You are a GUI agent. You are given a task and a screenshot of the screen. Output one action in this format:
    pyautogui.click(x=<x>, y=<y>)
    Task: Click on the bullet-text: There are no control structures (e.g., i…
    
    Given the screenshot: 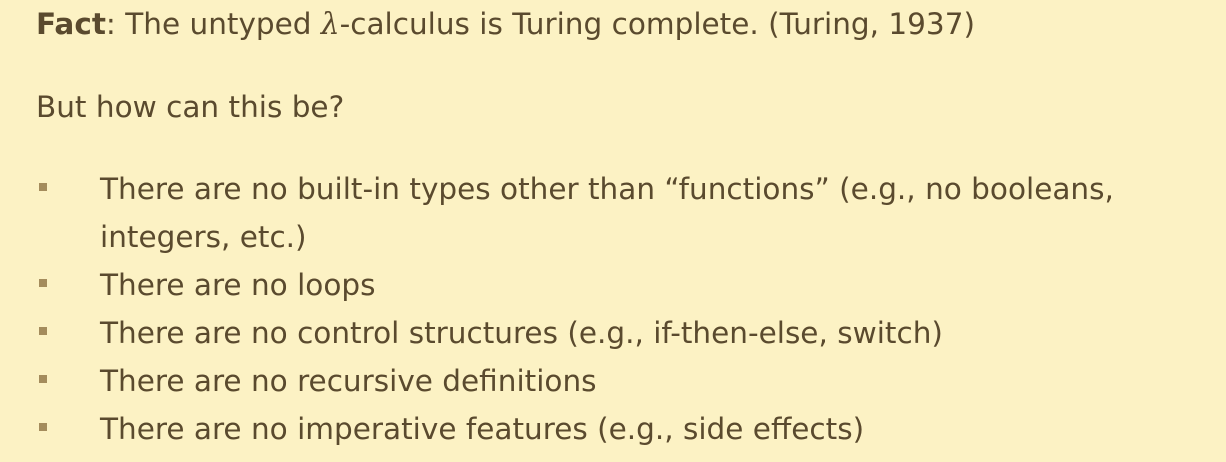 What is the action you would take?
    pyautogui.click(x=521, y=333)
    